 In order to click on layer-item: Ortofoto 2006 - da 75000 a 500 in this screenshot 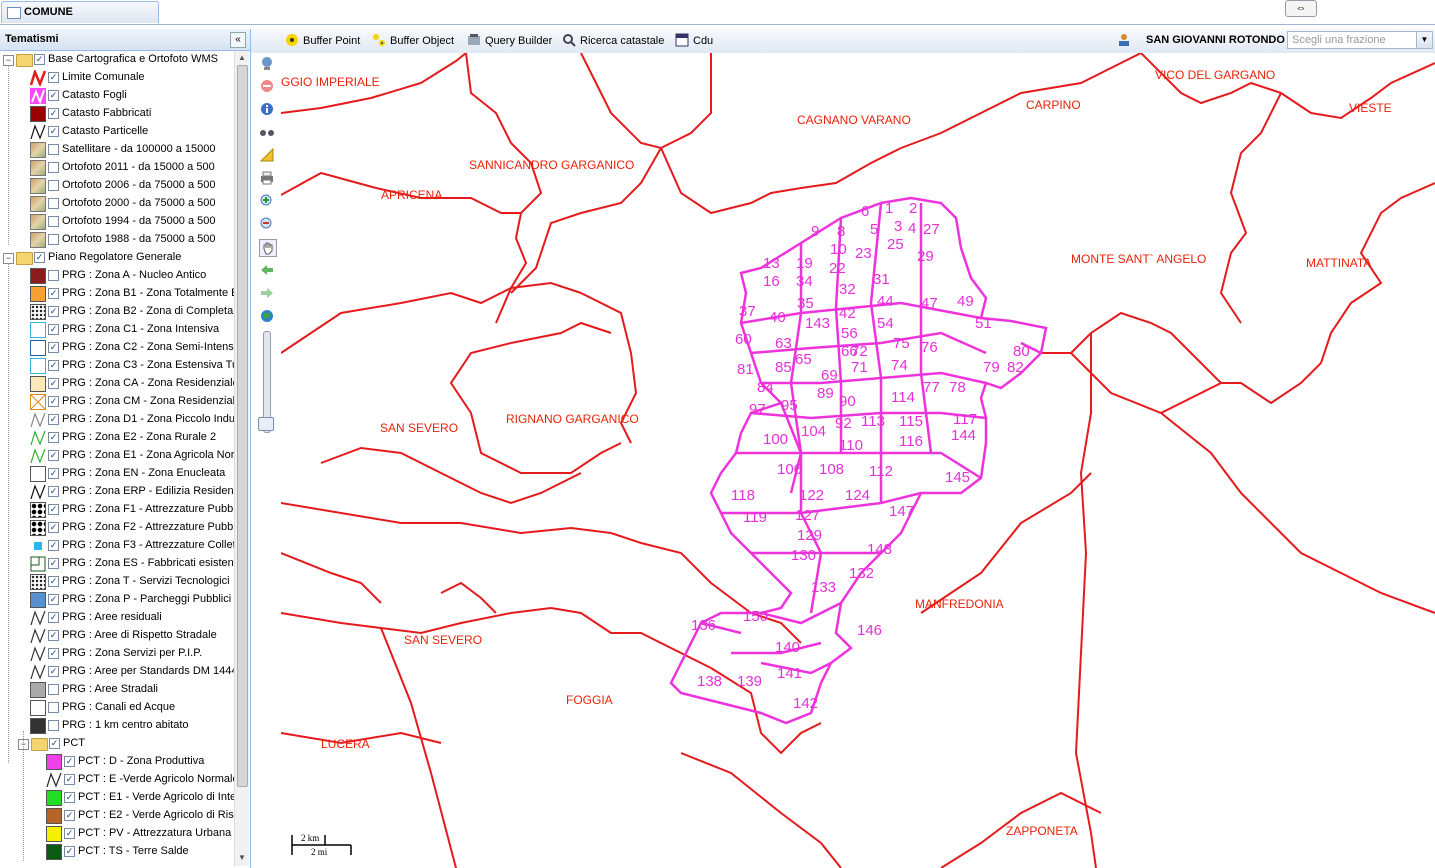, I will do `click(117, 186)`.